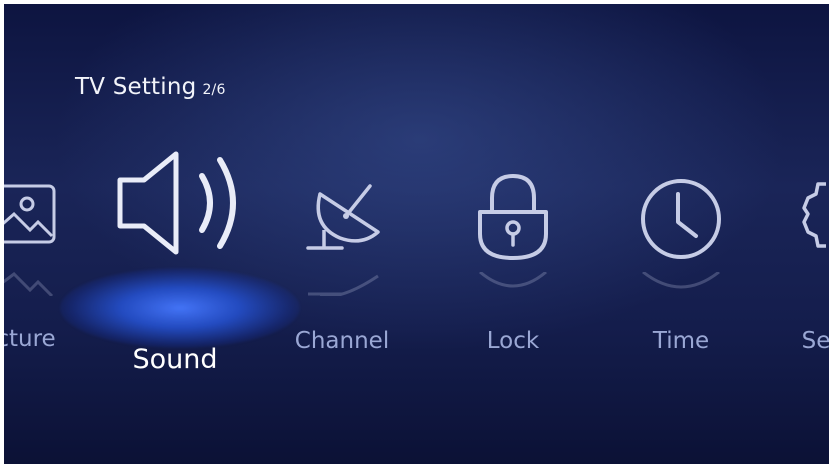 The height and width of the screenshot is (467, 829). Describe the element at coordinates (815, 341) in the screenshot. I see `menu-label-setup: Se` at that location.